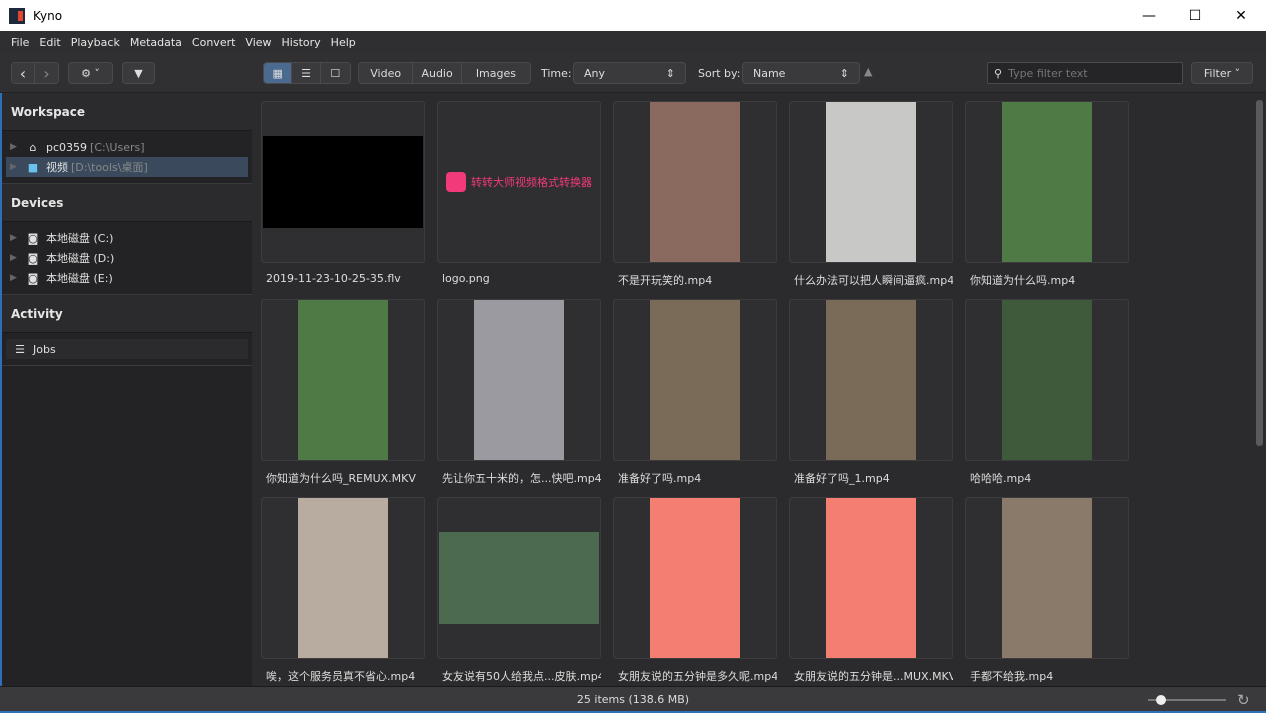 This screenshot has width=1266, height=713. I want to click on item-path: [D:\tools\桌面], so click(109, 167).